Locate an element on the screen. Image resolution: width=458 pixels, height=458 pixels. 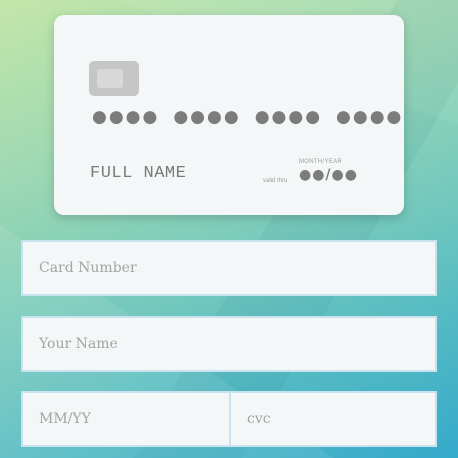
chip-icon is located at coordinates (114, 78).